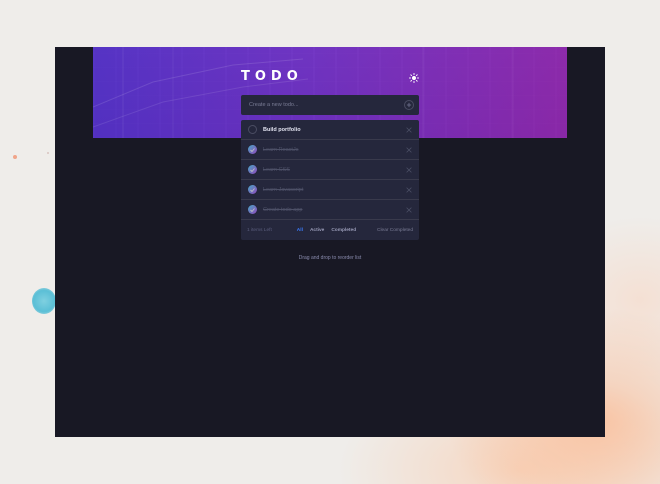  I want to click on filter-active: Active, so click(317, 230).